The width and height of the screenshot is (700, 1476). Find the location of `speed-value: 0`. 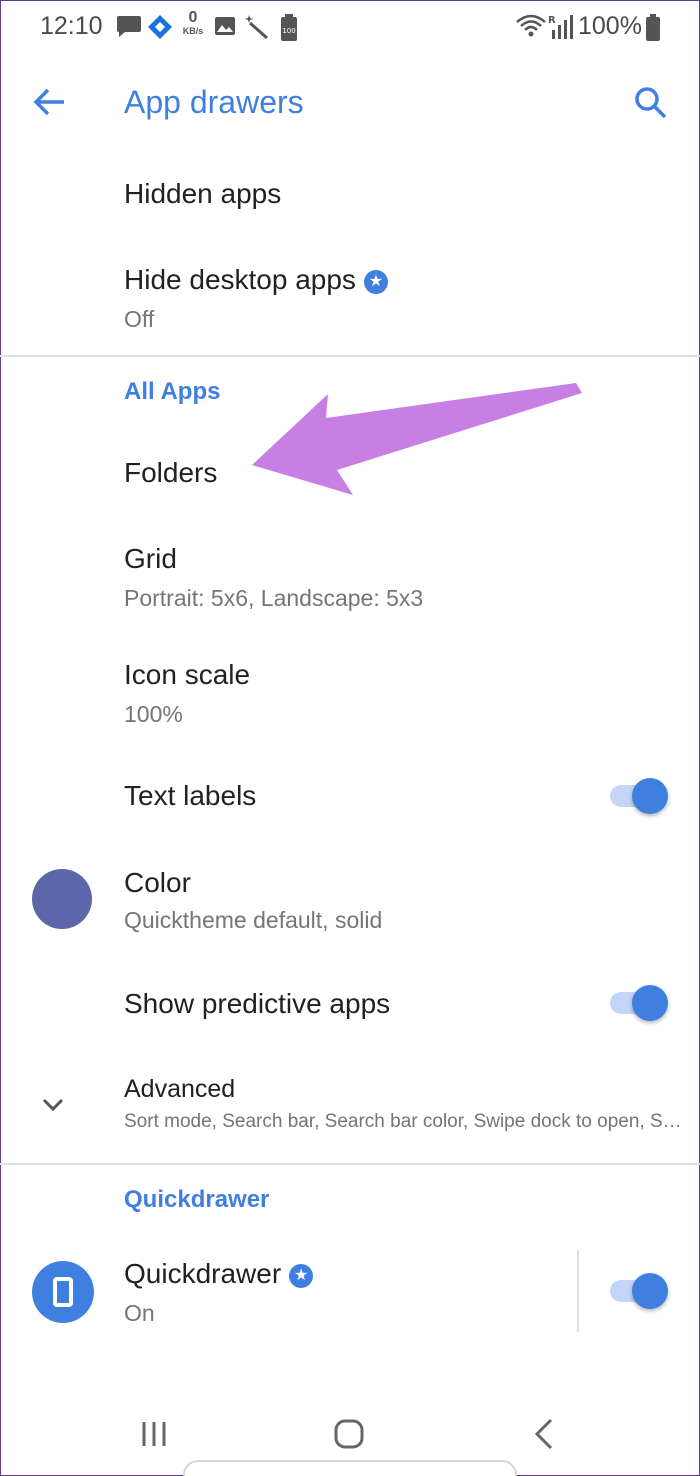

speed-value: 0 is located at coordinates (193, 17).